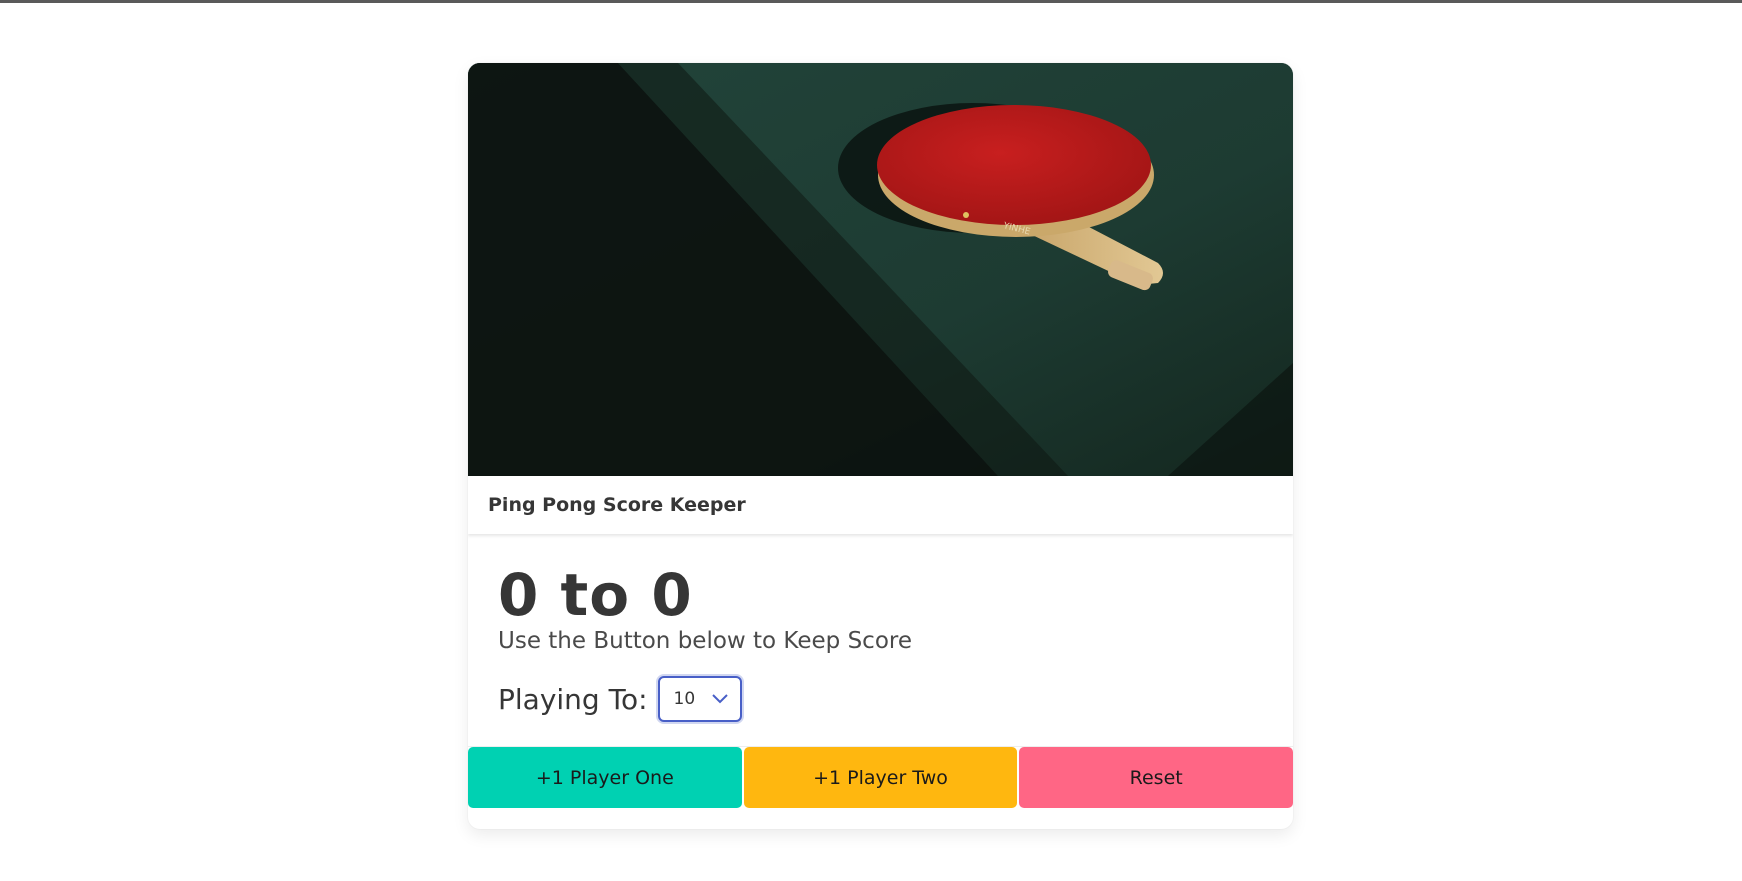  What do you see at coordinates (880, 505) in the screenshot?
I see `card-header: Ping Pong Score Keeper` at bounding box center [880, 505].